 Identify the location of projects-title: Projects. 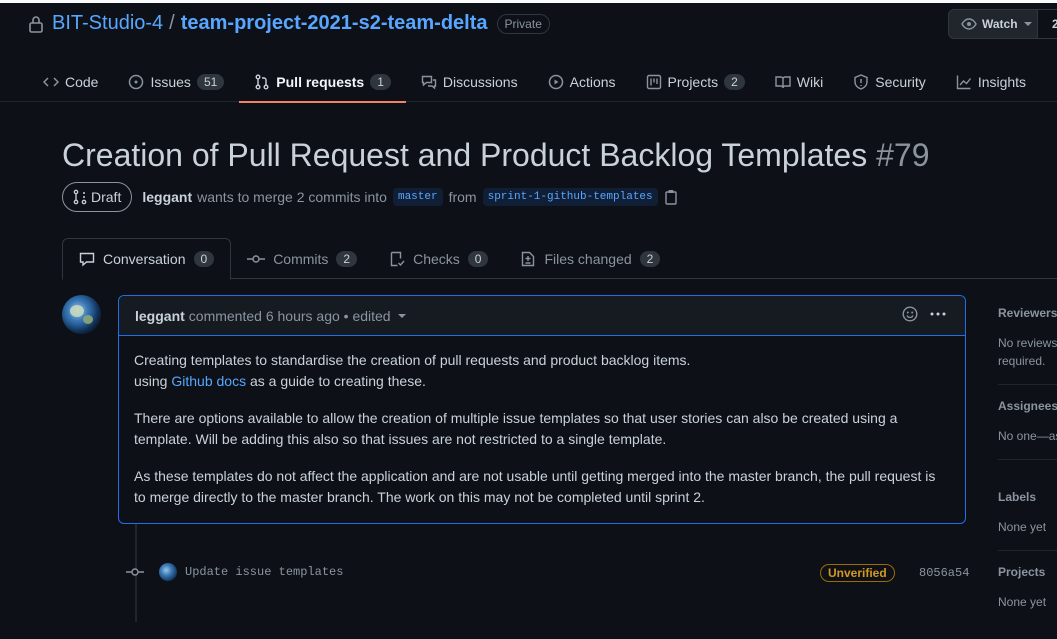
(1027, 572).